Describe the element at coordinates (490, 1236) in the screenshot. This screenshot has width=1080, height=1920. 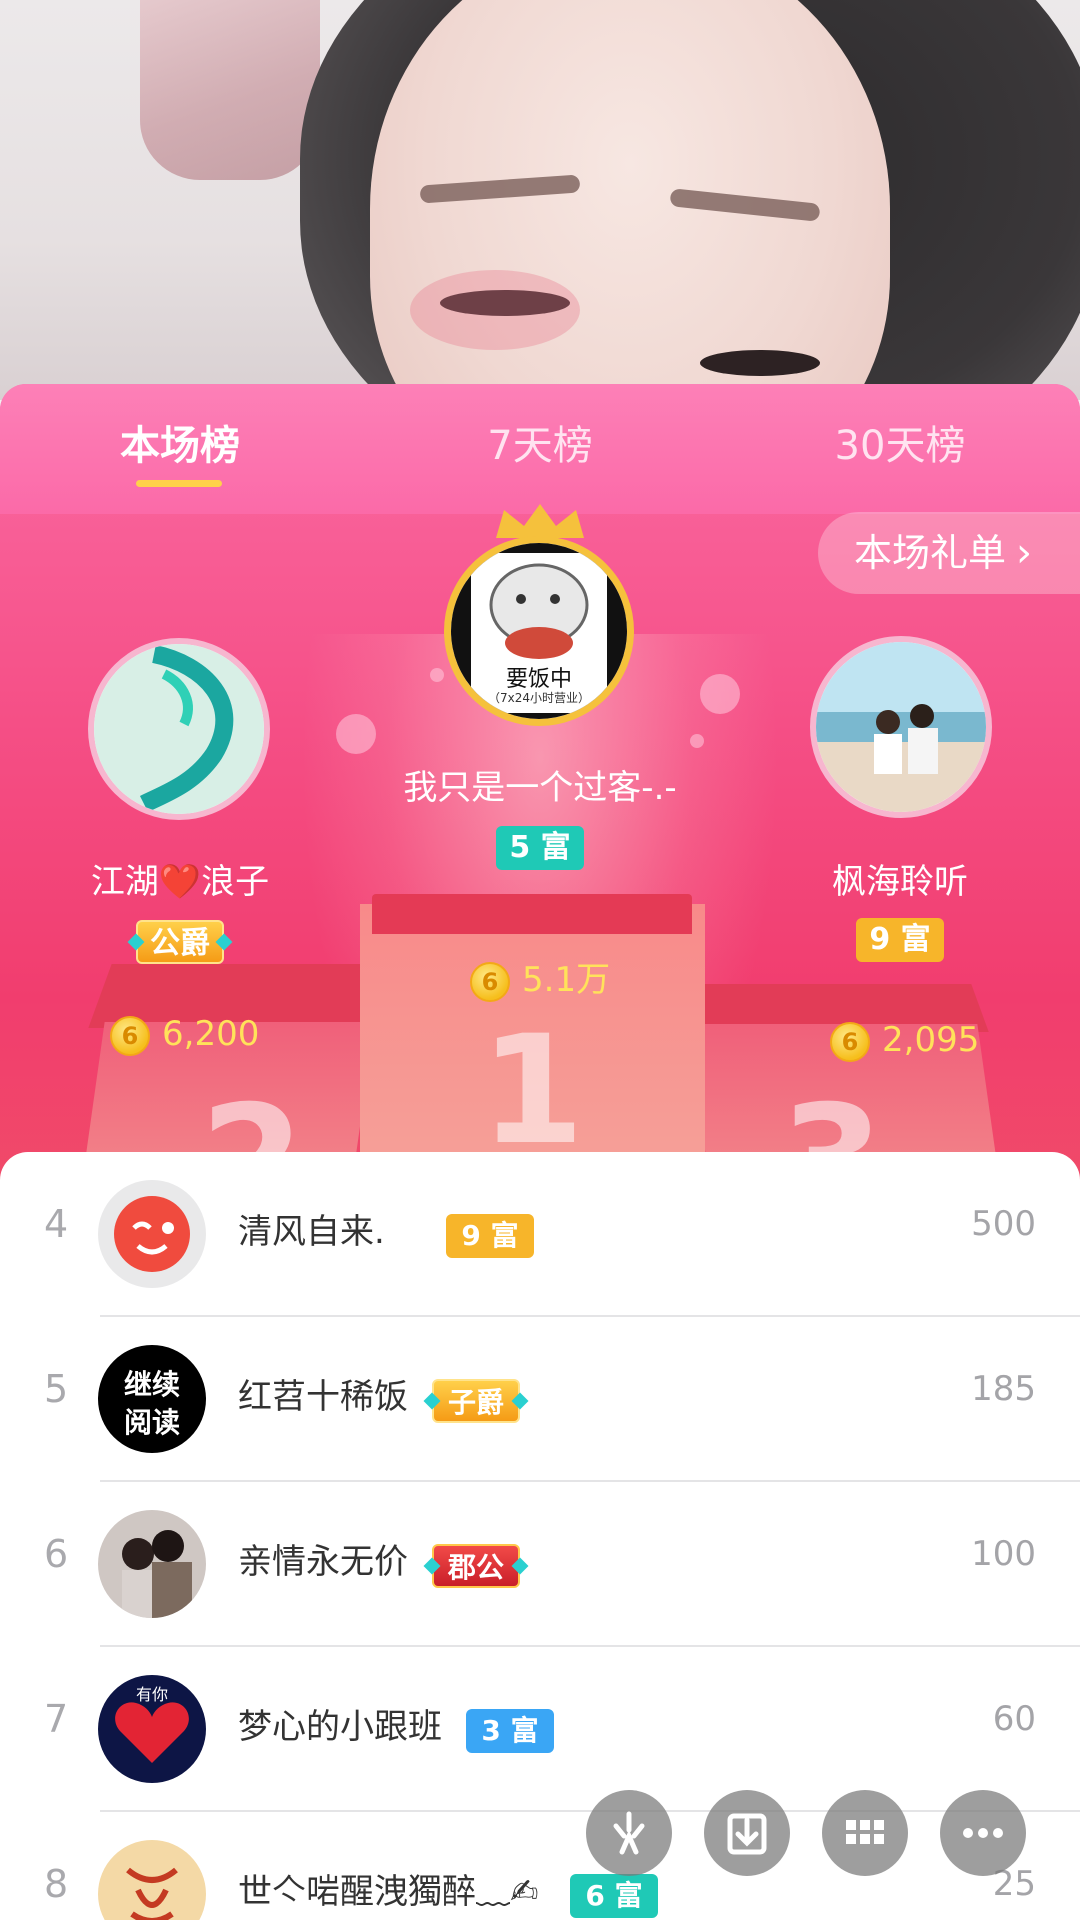
I see `wealth-badge: 9 富` at that location.